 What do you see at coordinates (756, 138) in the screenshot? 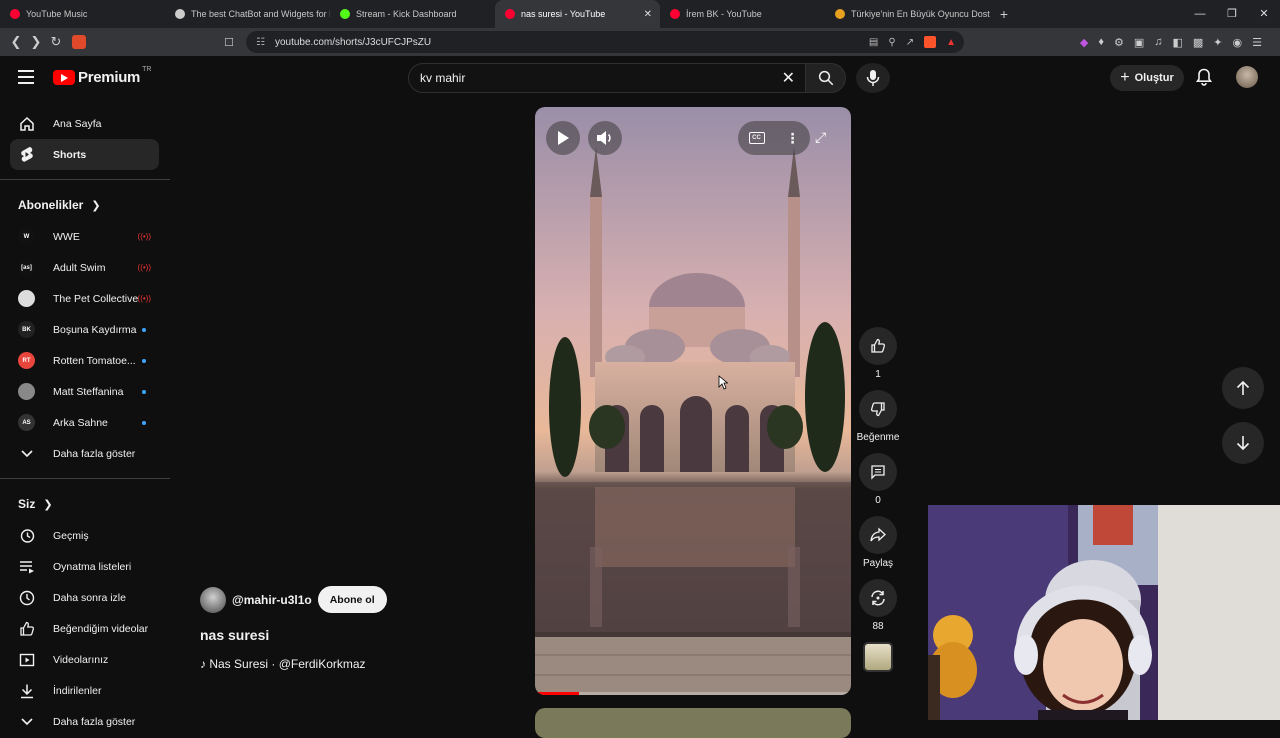
I see `captions-icon: CC` at bounding box center [756, 138].